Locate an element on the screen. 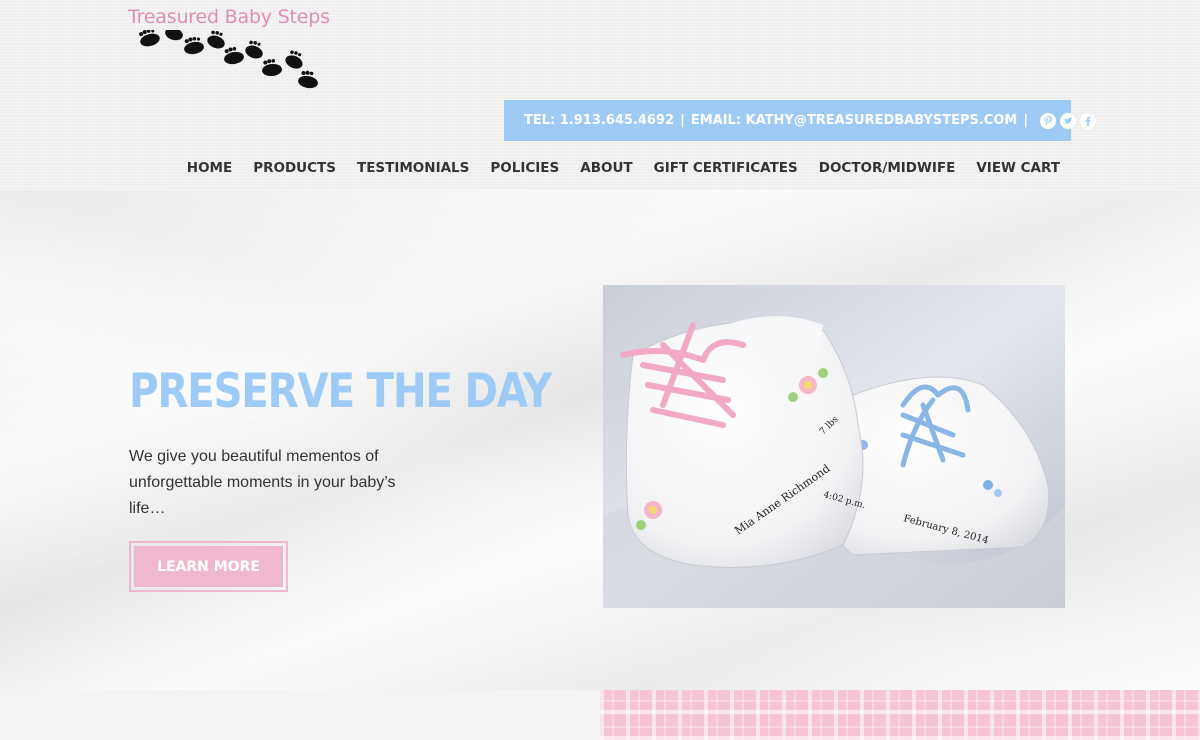  learn-more-button-frame: LEARN MORE is located at coordinates (208, 566).